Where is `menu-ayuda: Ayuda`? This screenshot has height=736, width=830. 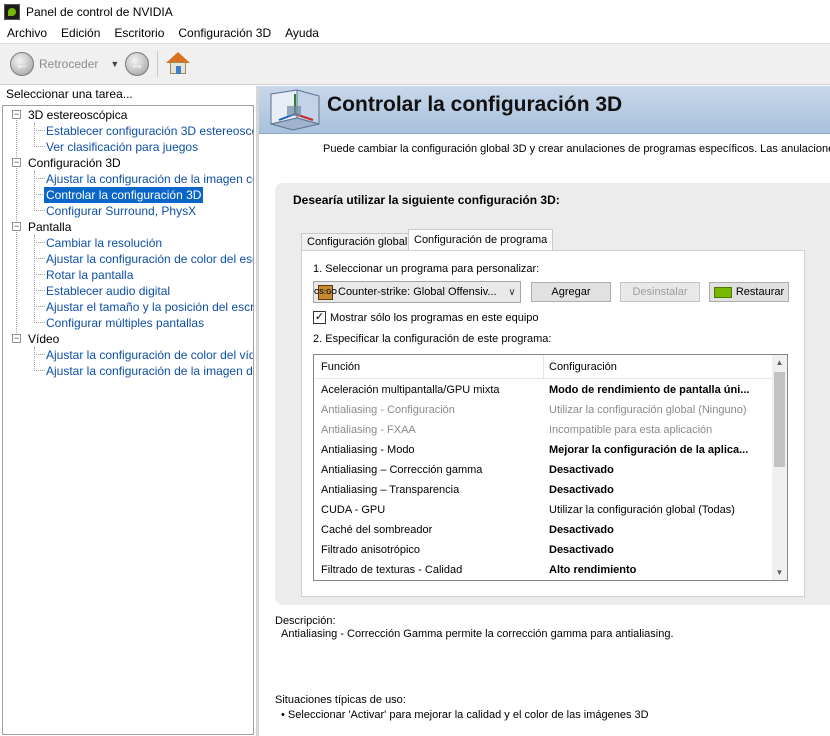 menu-ayuda: Ayuda is located at coordinates (302, 33).